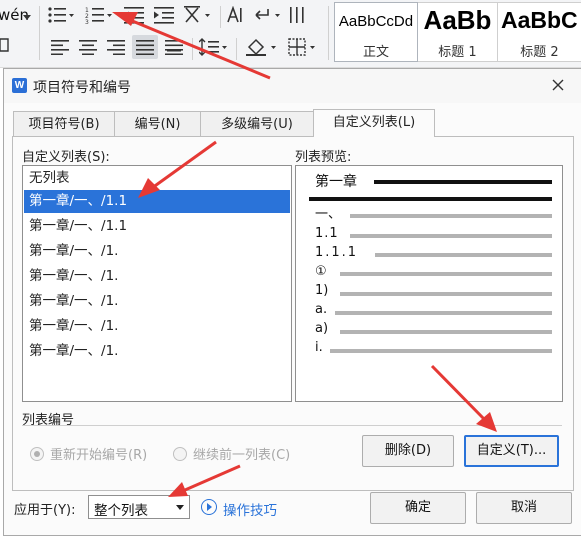 This screenshot has height=536, width=581. Describe the element at coordinates (321, 309) in the screenshot. I see `preview-level-7: a.` at that location.